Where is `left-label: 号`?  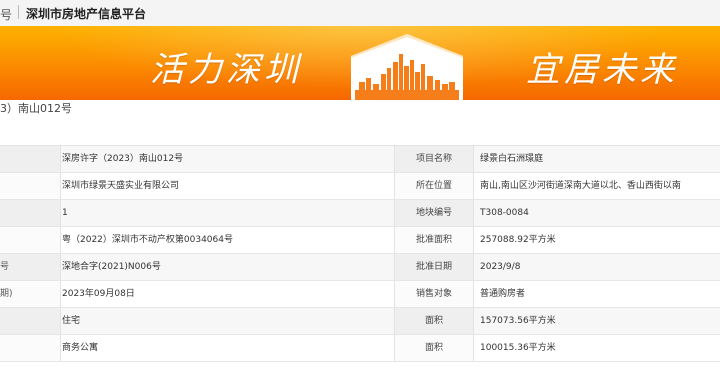
left-label: 号 is located at coordinates (30, 267).